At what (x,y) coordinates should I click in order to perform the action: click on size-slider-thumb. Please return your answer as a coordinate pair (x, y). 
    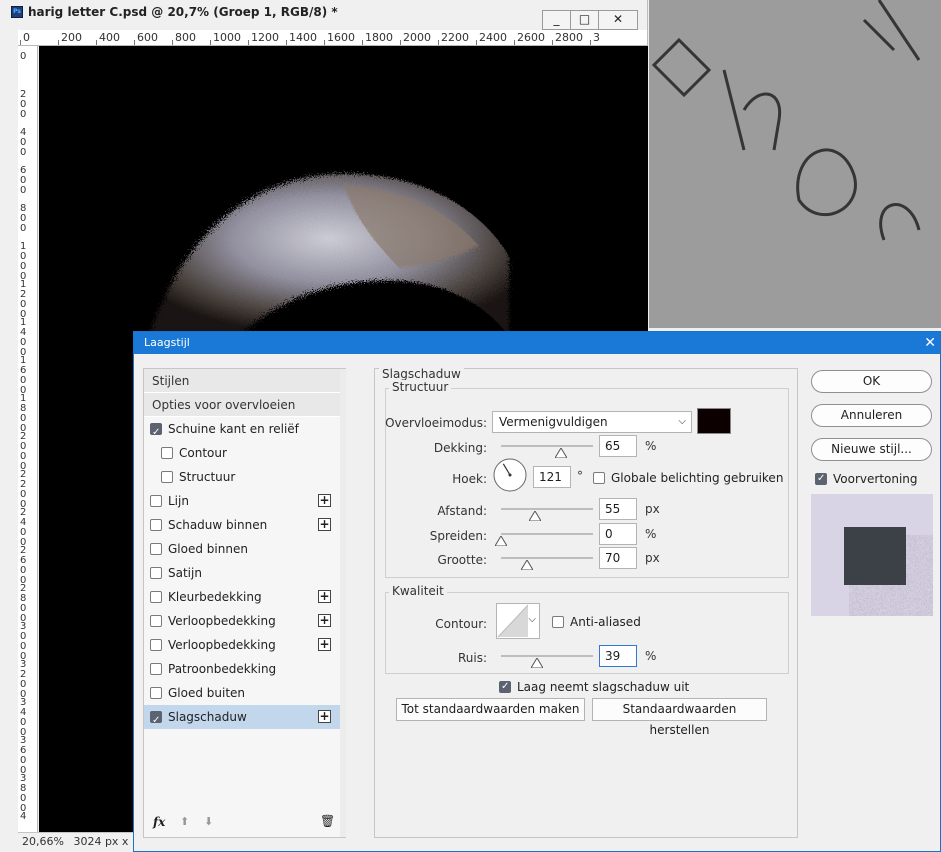
    Looking at the image, I should click on (526, 565).